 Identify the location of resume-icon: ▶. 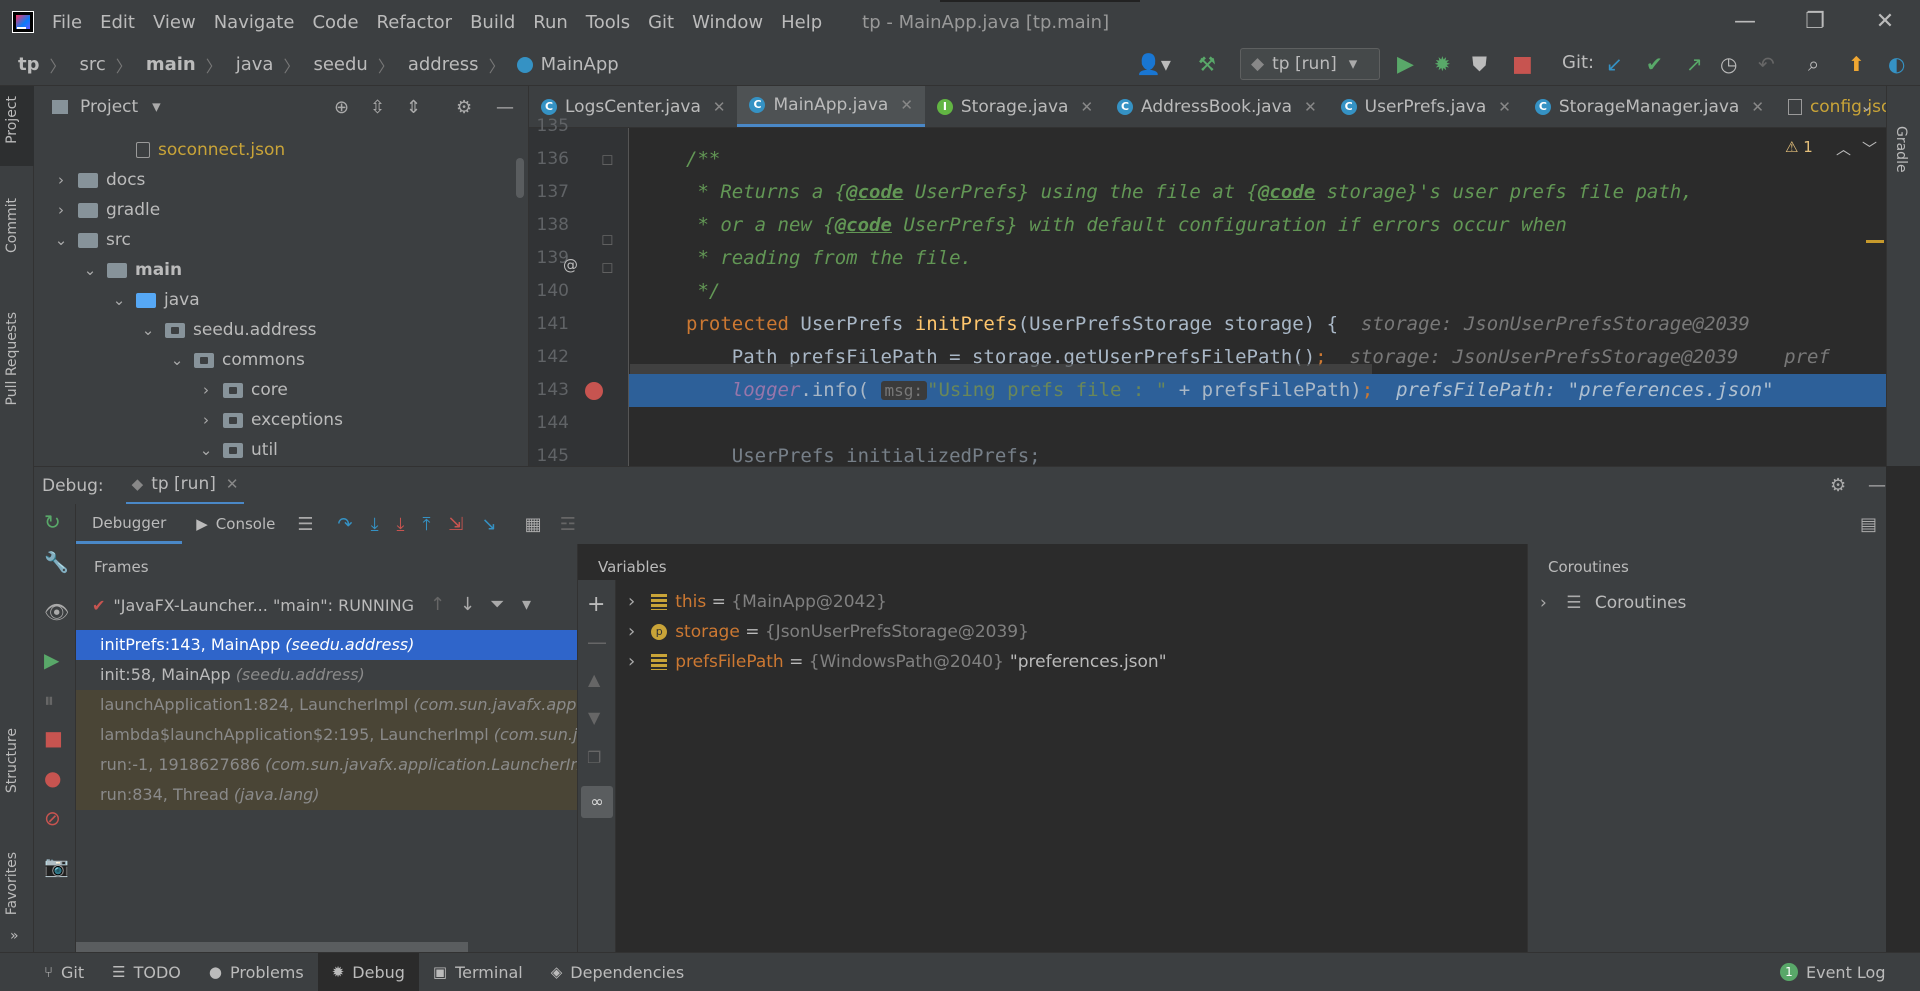
(51, 660).